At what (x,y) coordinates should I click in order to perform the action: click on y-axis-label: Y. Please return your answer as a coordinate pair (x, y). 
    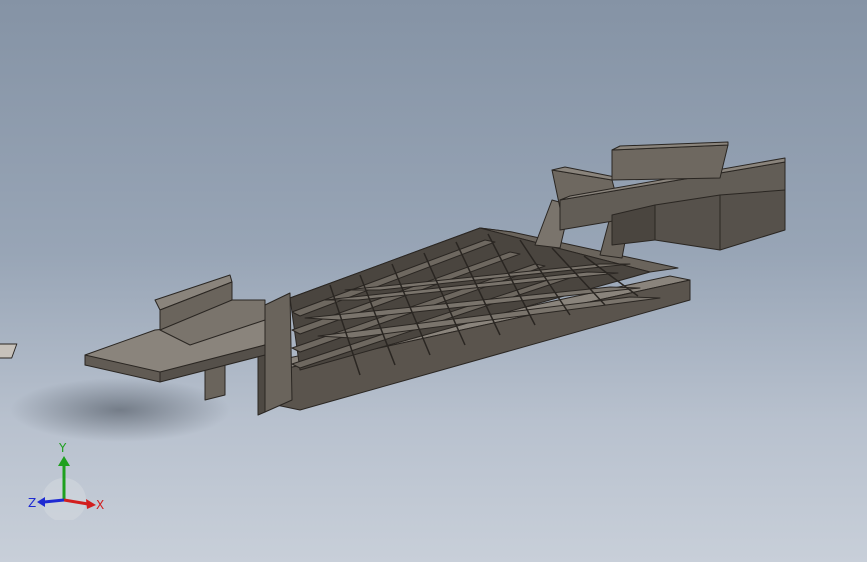
    Looking at the image, I should click on (62, 448).